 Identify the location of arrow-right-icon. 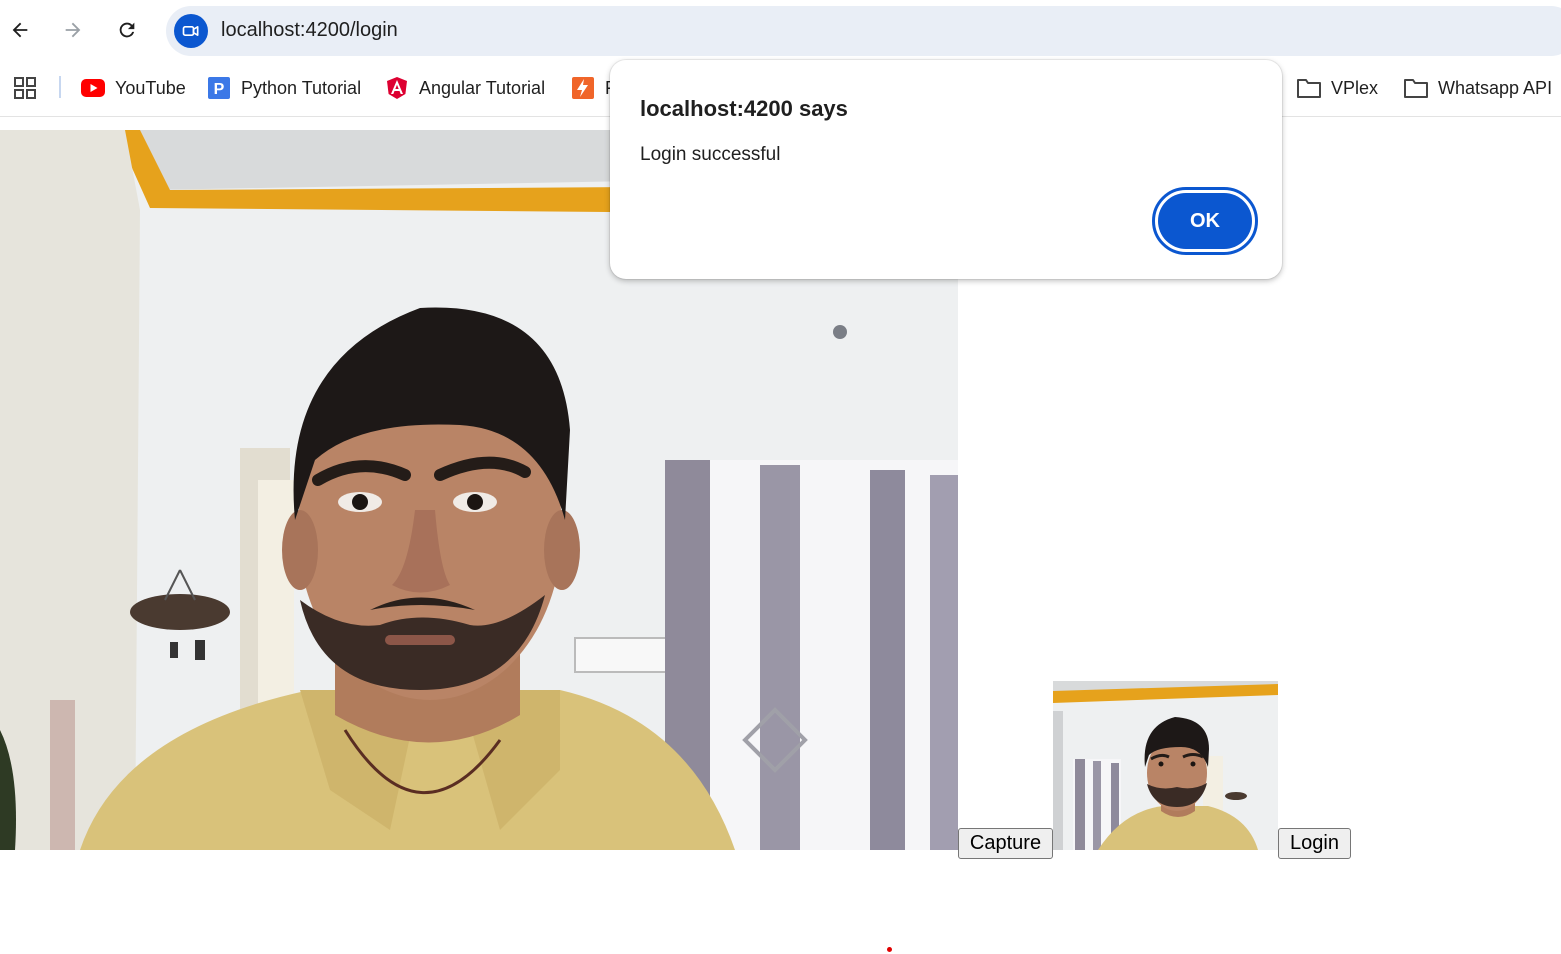
(73, 30).